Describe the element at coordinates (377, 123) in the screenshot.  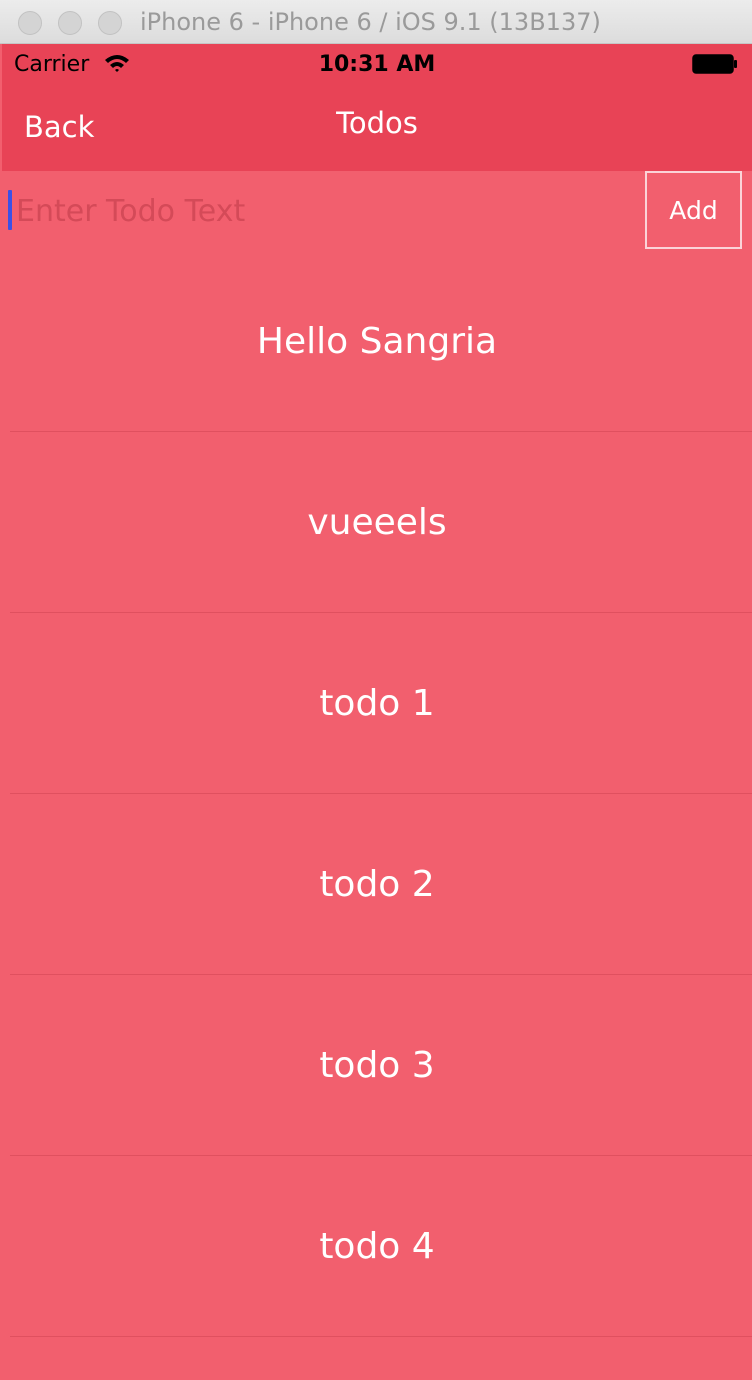
I see `page-title: Todos` at that location.